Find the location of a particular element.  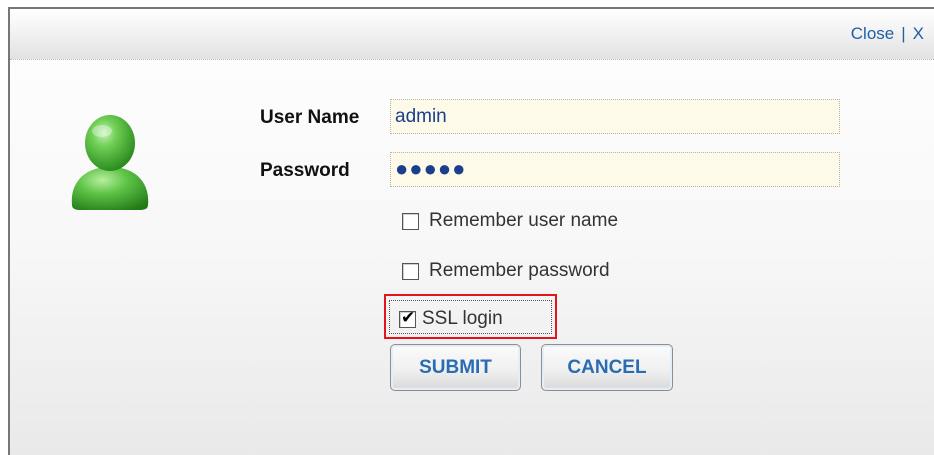

close-x-button: X is located at coordinates (918, 33).